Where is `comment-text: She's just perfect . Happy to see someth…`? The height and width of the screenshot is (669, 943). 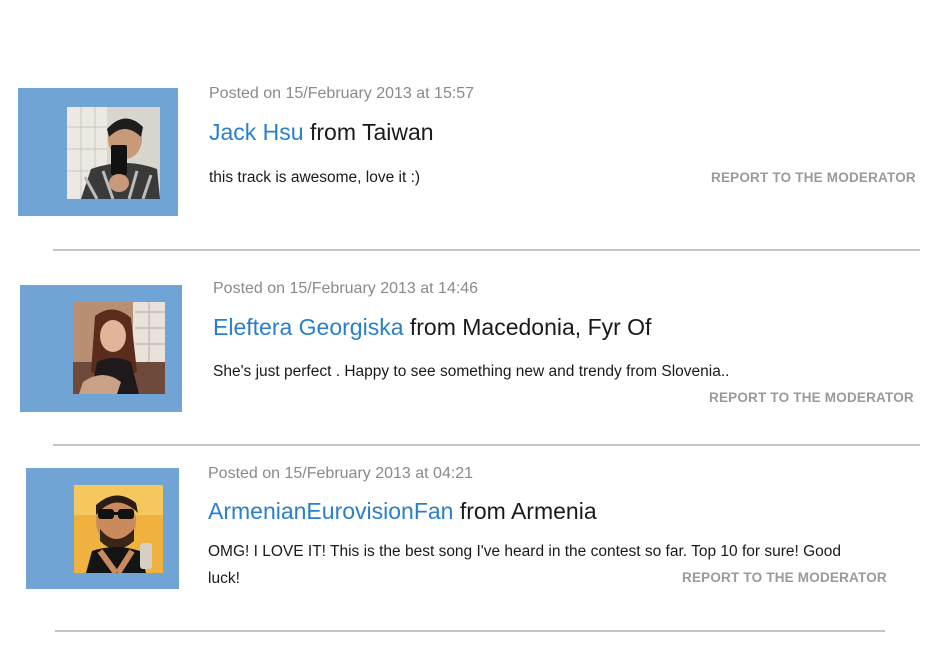
comment-text: She's just perfect . Happy to see someth… is located at coordinates (471, 371).